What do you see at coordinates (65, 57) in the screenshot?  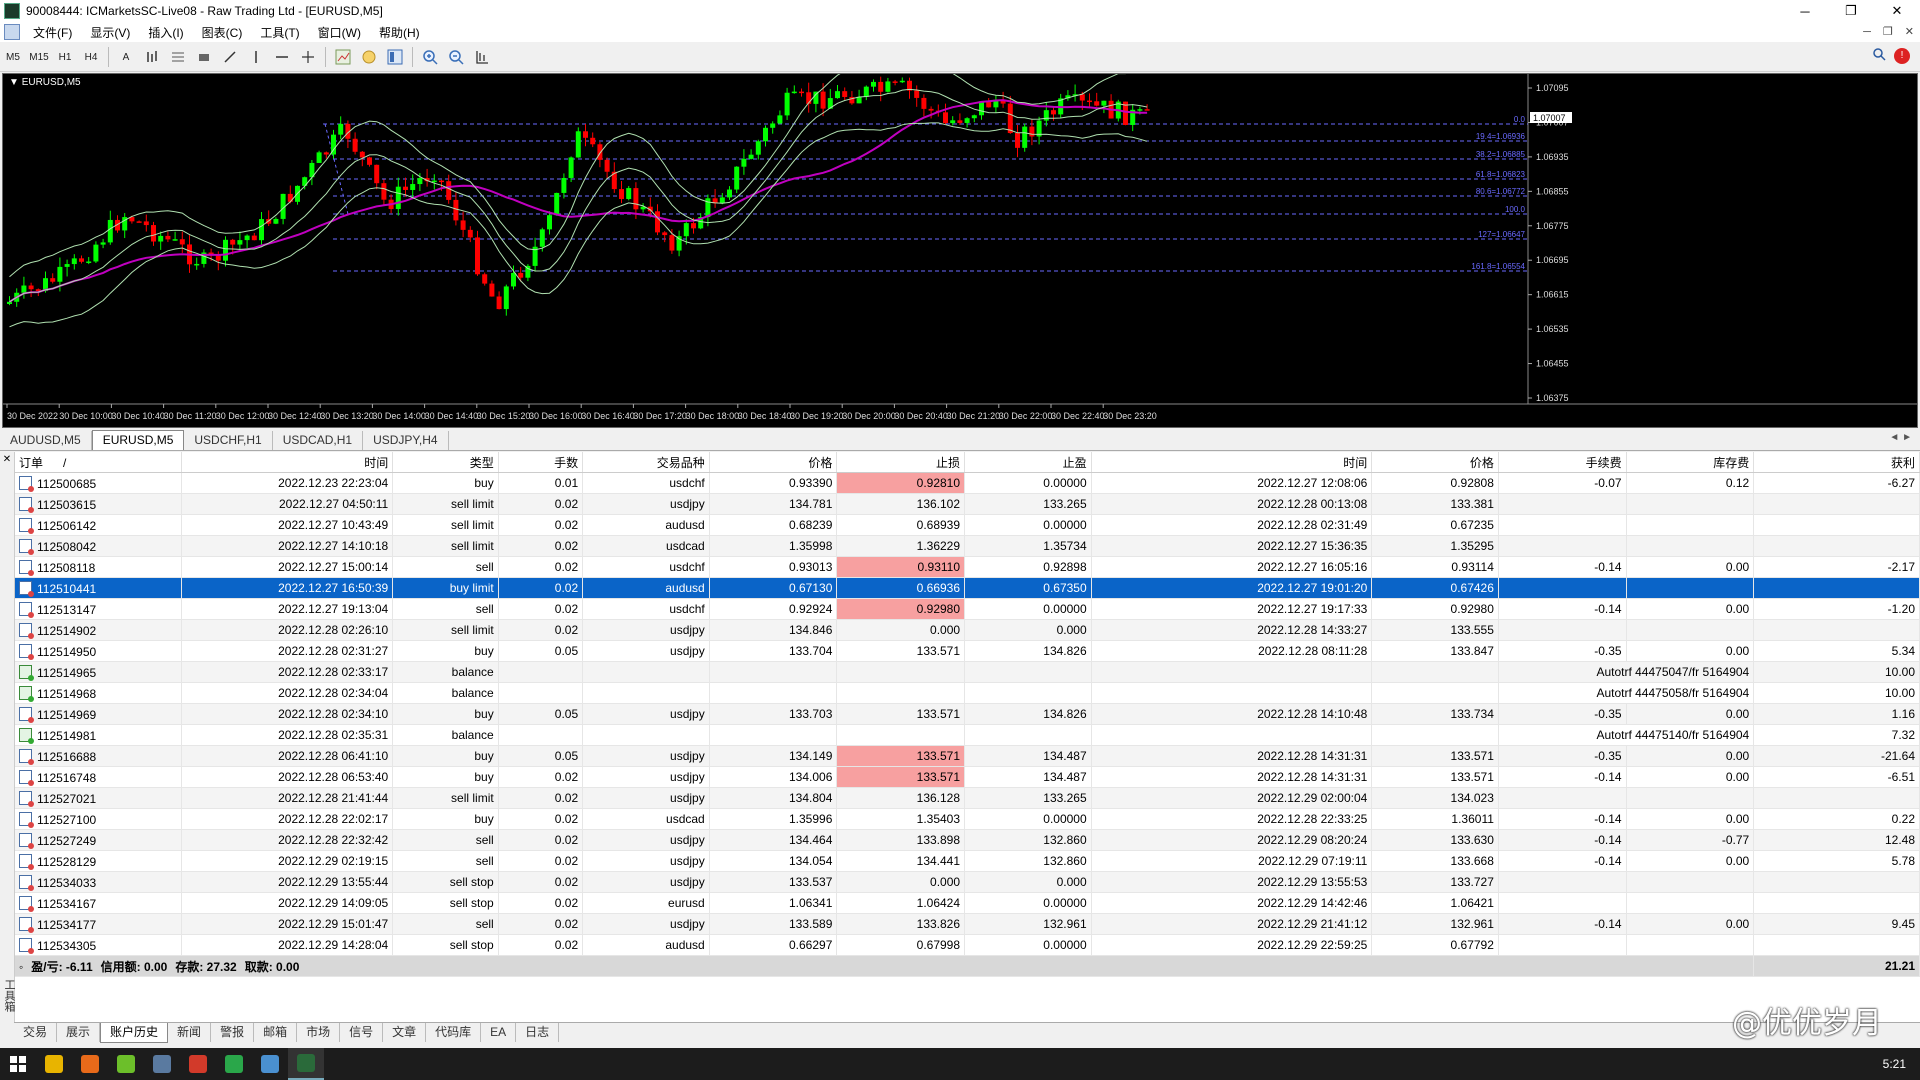 I see `tf-h1-button: H1` at bounding box center [65, 57].